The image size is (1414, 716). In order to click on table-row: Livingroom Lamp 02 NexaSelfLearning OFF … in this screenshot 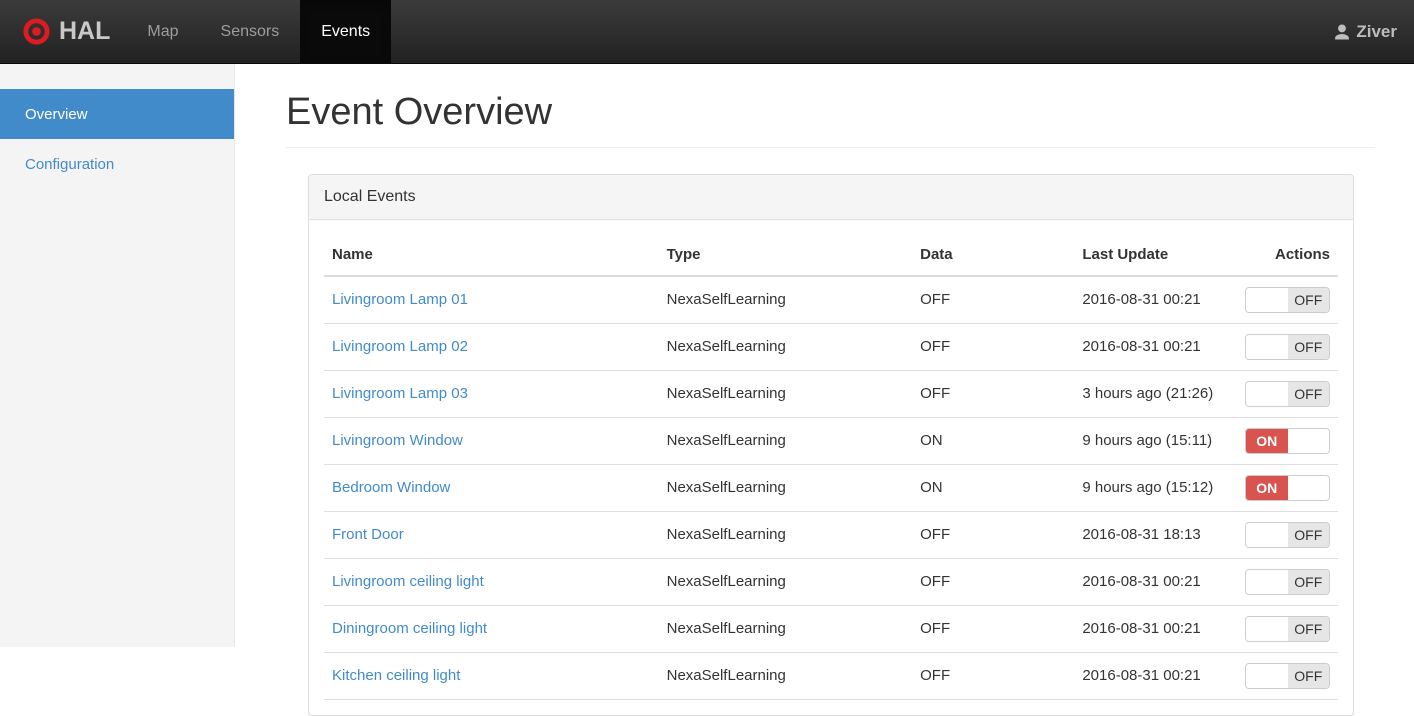, I will do `click(831, 346)`.